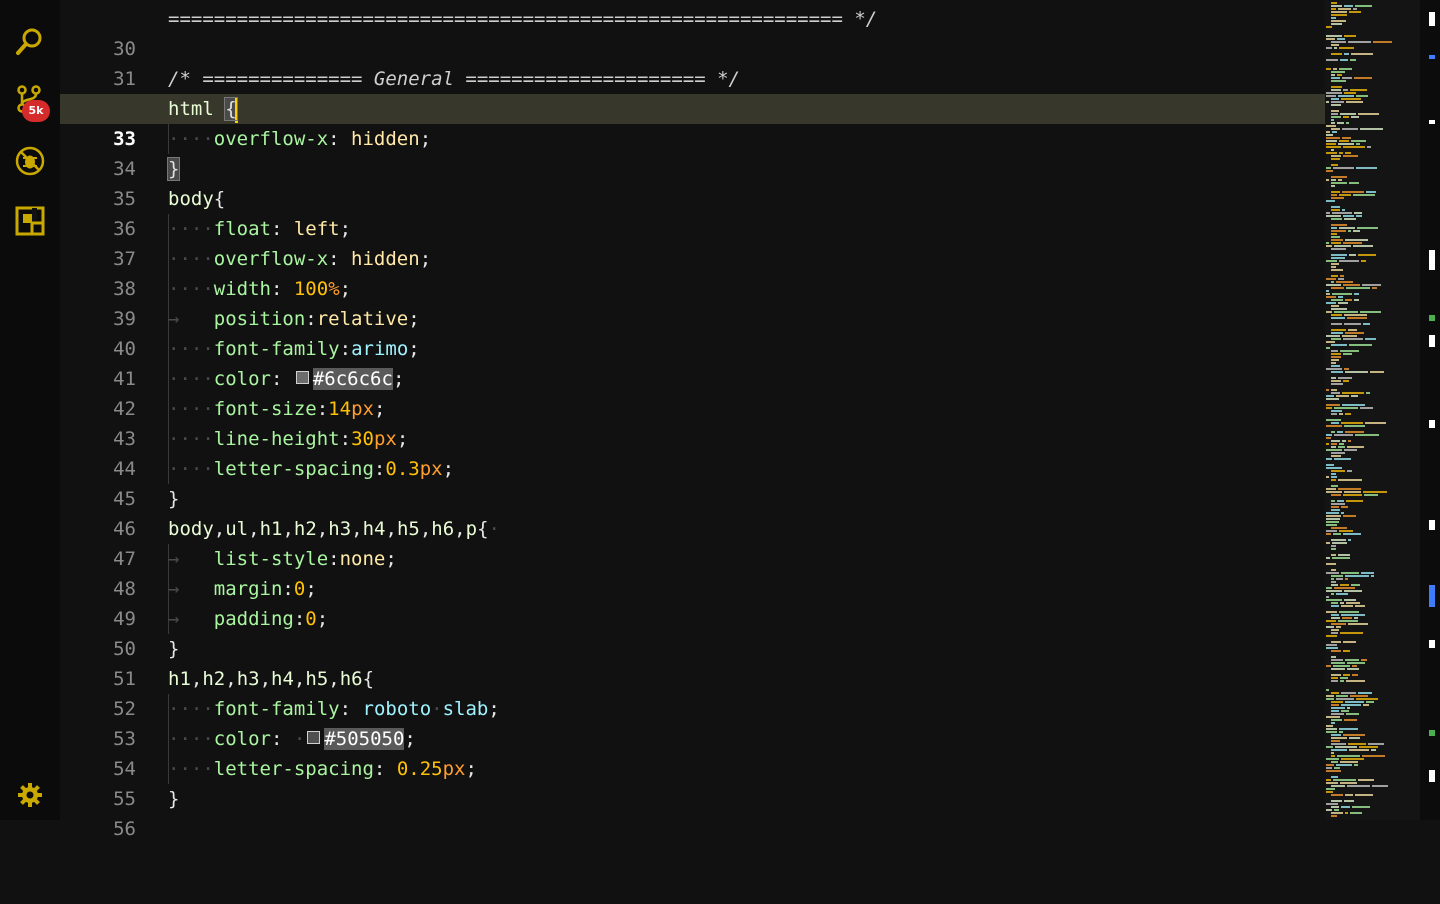 This screenshot has height=904, width=1440. I want to click on minimap, so click(1372, 410).